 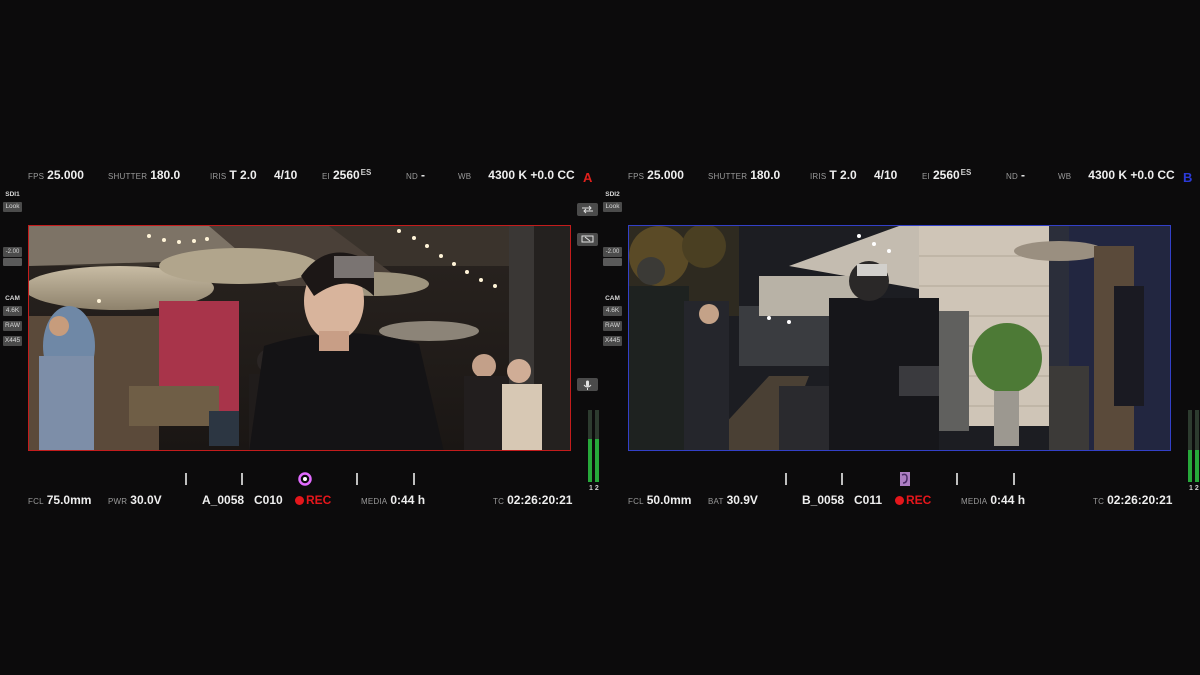 I want to click on focal-length-readout: FCL 75.0mm, so click(x=59, y=500).